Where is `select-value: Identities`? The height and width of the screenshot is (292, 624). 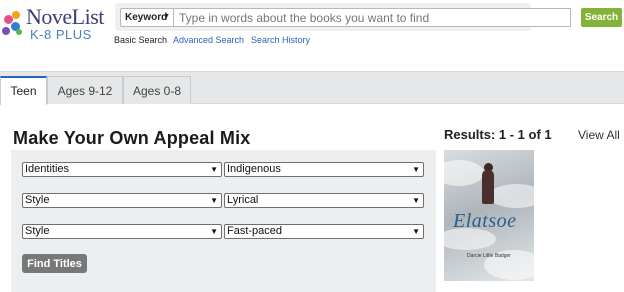 select-value: Identities is located at coordinates (47, 169).